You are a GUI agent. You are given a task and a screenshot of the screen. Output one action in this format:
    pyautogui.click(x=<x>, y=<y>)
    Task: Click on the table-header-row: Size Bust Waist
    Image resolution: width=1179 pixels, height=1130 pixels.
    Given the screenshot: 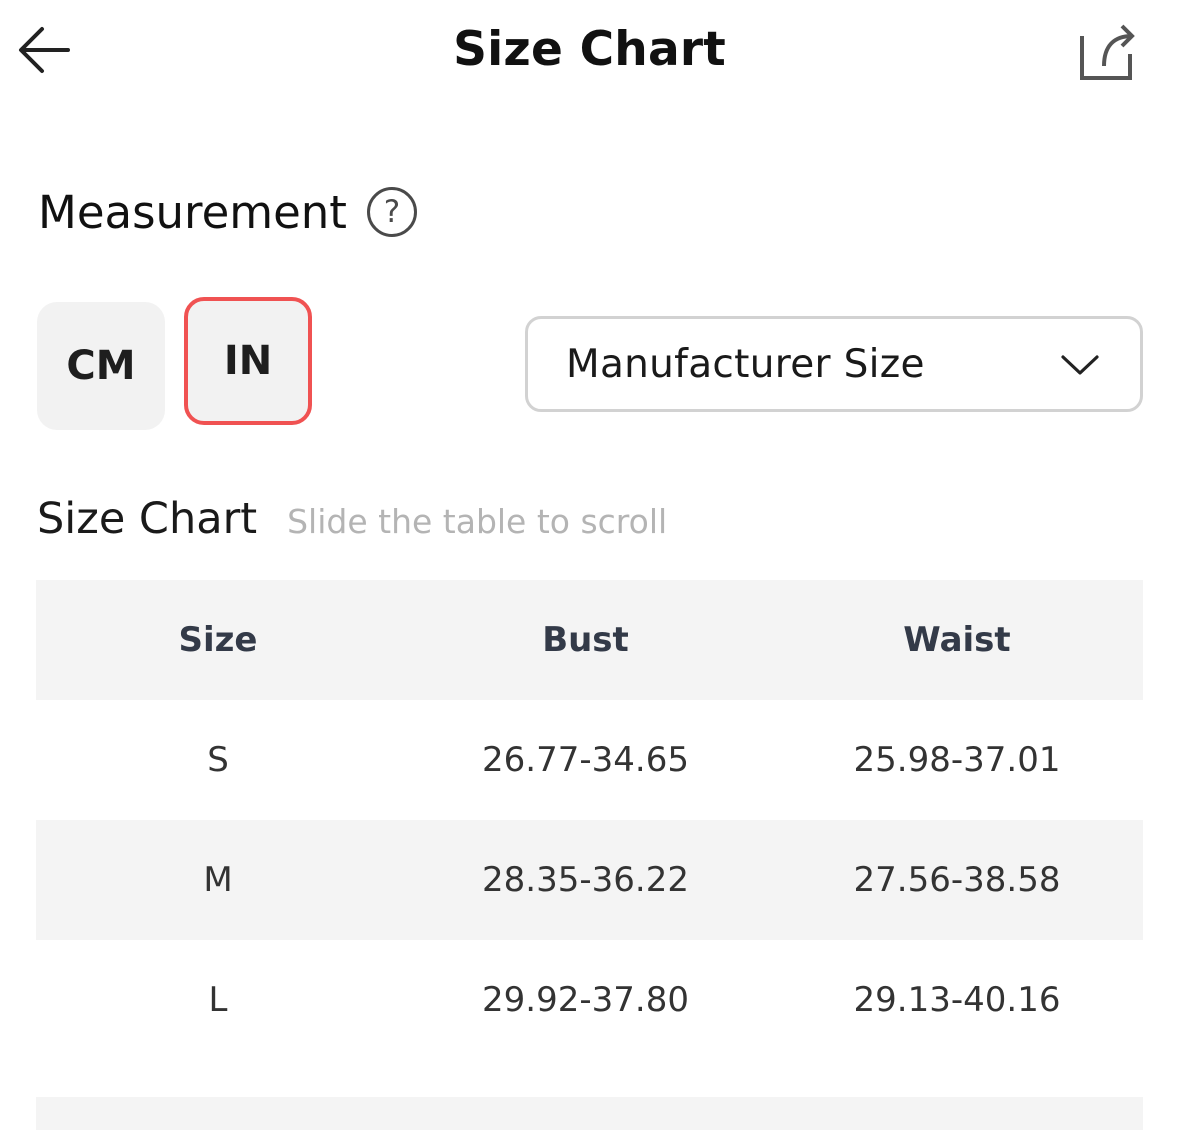 What is the action you would take?
    pyautogui.click(x=589, y=640)
    